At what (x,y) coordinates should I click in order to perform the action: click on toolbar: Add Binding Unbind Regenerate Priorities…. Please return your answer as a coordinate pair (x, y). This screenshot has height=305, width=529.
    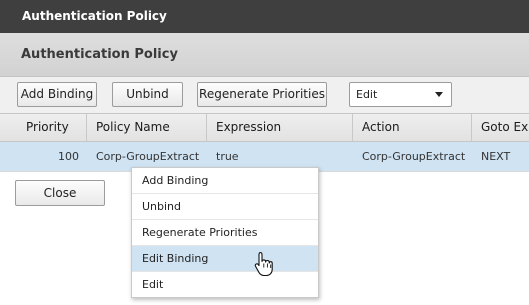
    Looking at the image, I should click on (264, 95).